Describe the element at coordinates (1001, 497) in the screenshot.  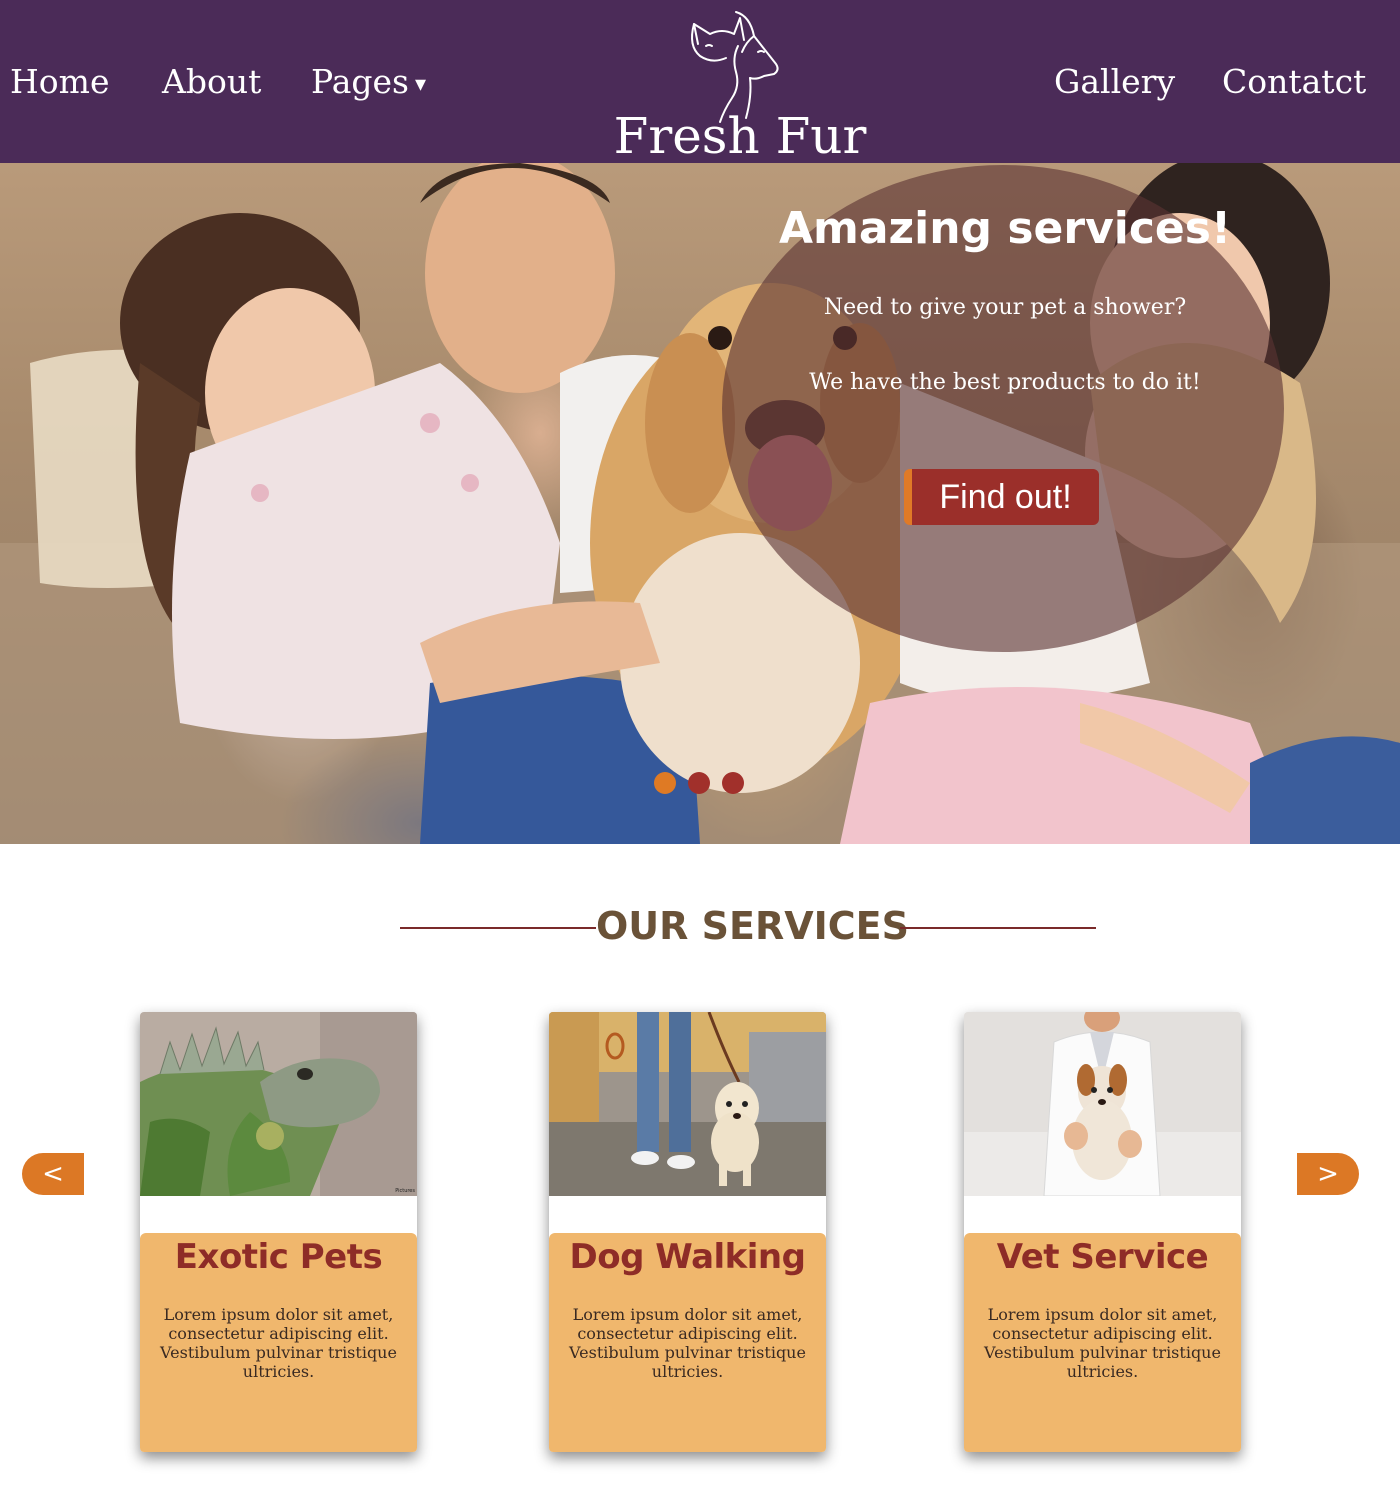
I see `find-out-button: Find out!` at that location.